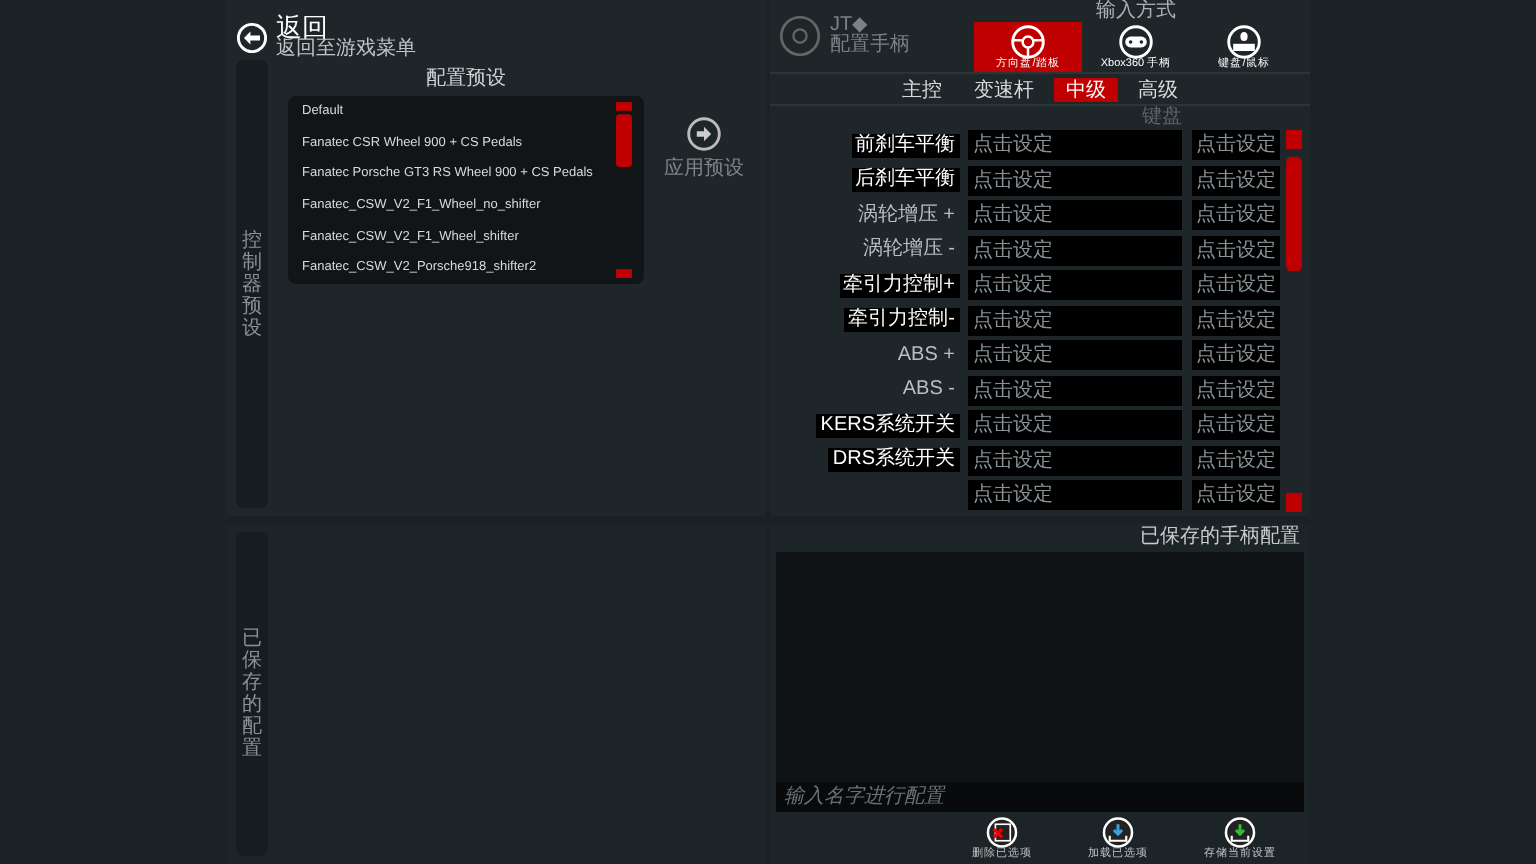 The width and height of the screenshot is (1536, 864). Describe the element at coordinates (466, 79) in the screenshot. I see `section-title: 配置预设` at that location.